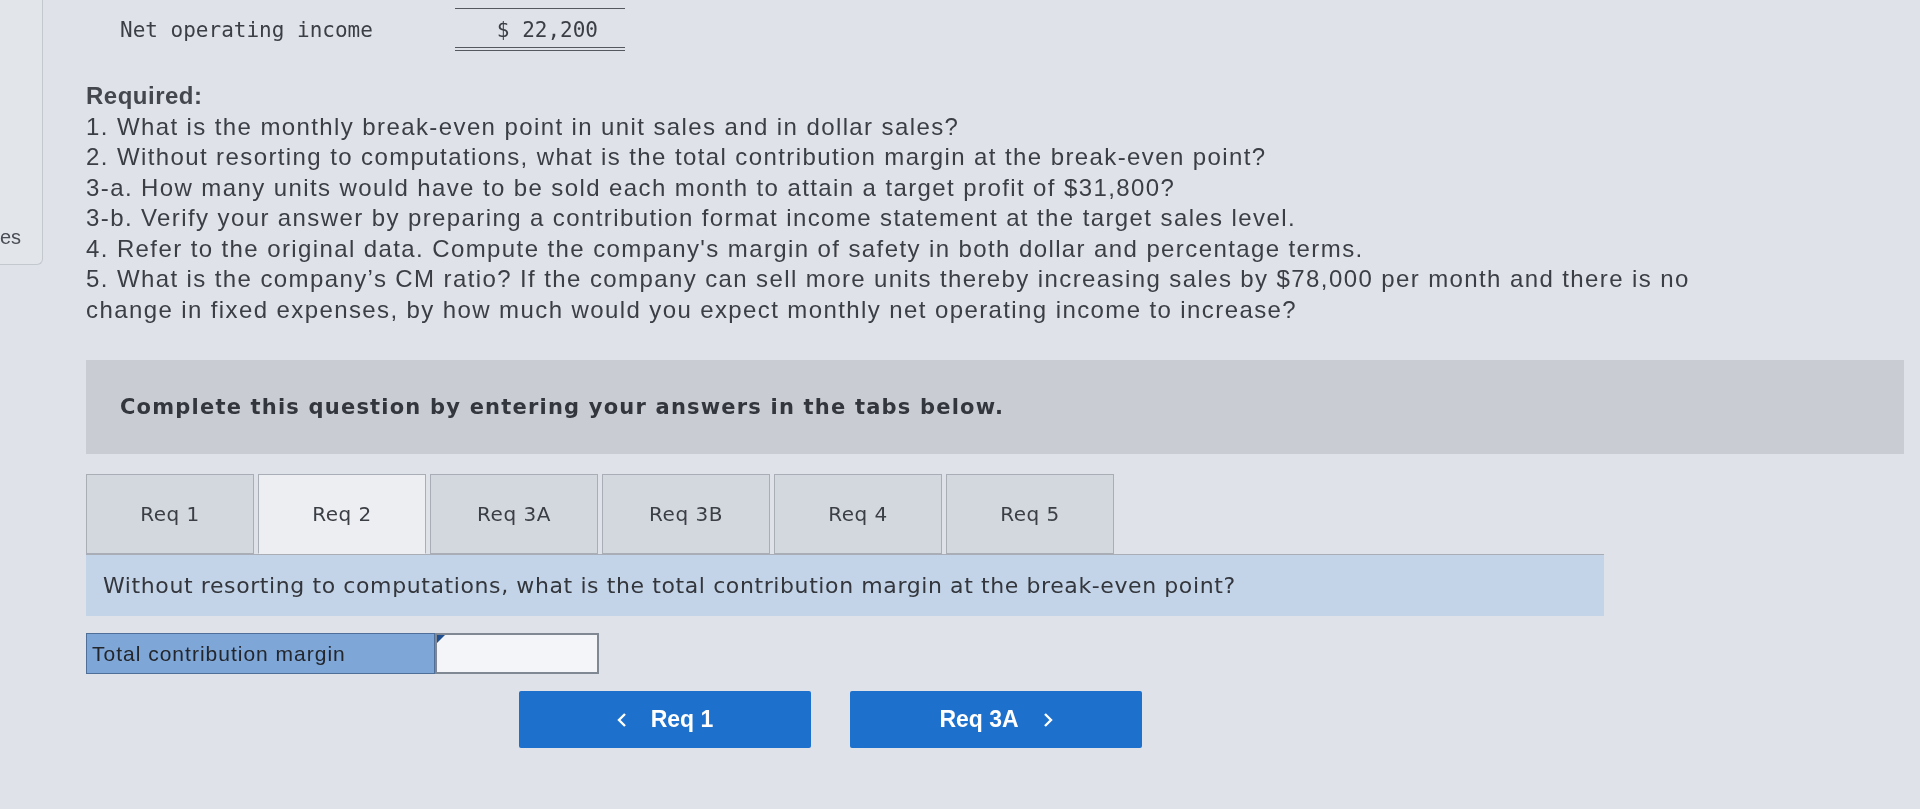 Image resolution: width=1920 pixels, height=809 pixels. I want to click on requirement-tab: Req 1, so click(170, 514).